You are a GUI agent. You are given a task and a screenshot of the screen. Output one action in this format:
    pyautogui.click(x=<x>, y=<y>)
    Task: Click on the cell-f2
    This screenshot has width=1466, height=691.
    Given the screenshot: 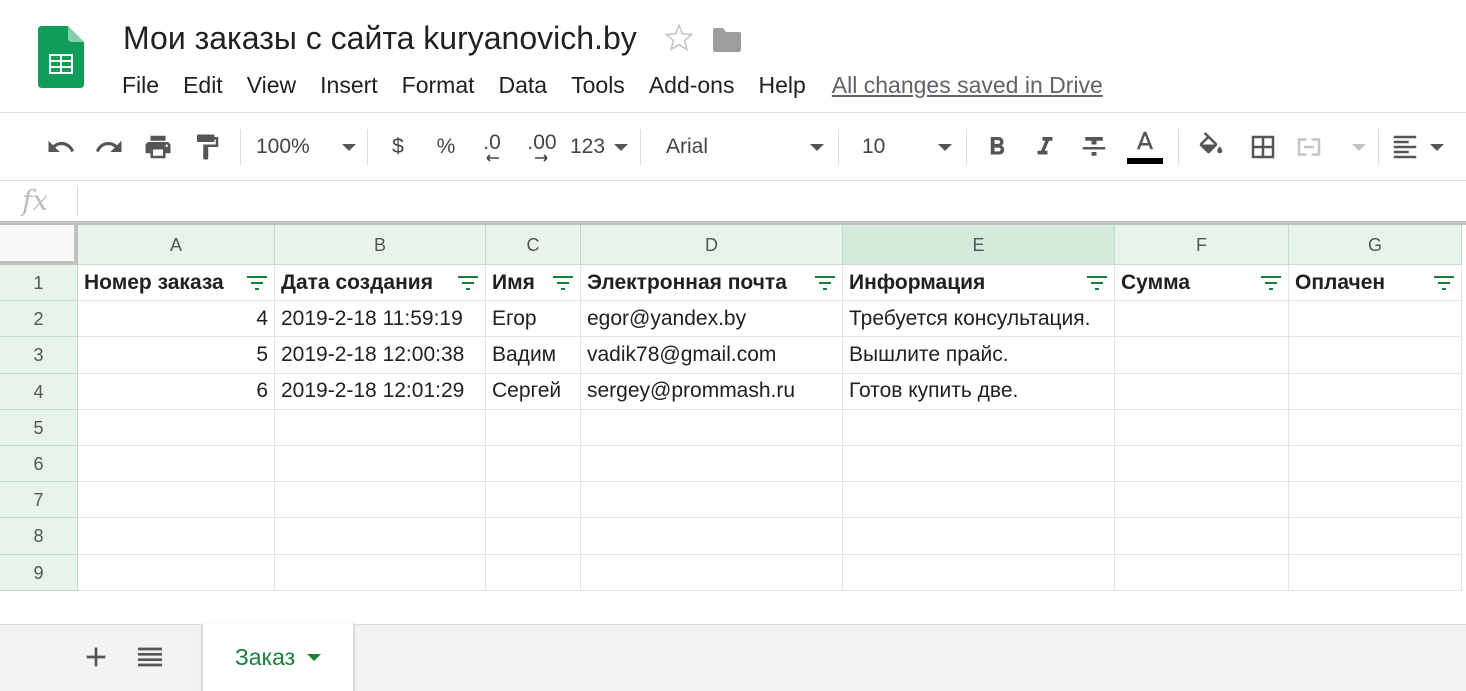 What is the action you would take?
    pyautogui.click(x=1202, y=319)
    